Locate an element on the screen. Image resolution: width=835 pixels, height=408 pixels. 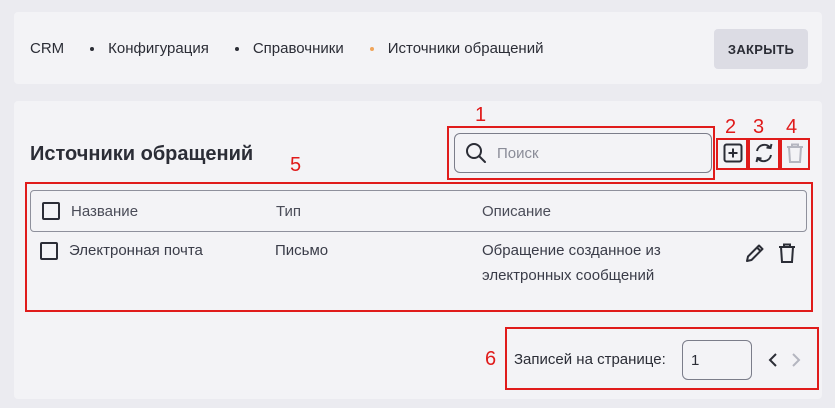
page-title: Источники обращений is located at coordinates (142, 154).